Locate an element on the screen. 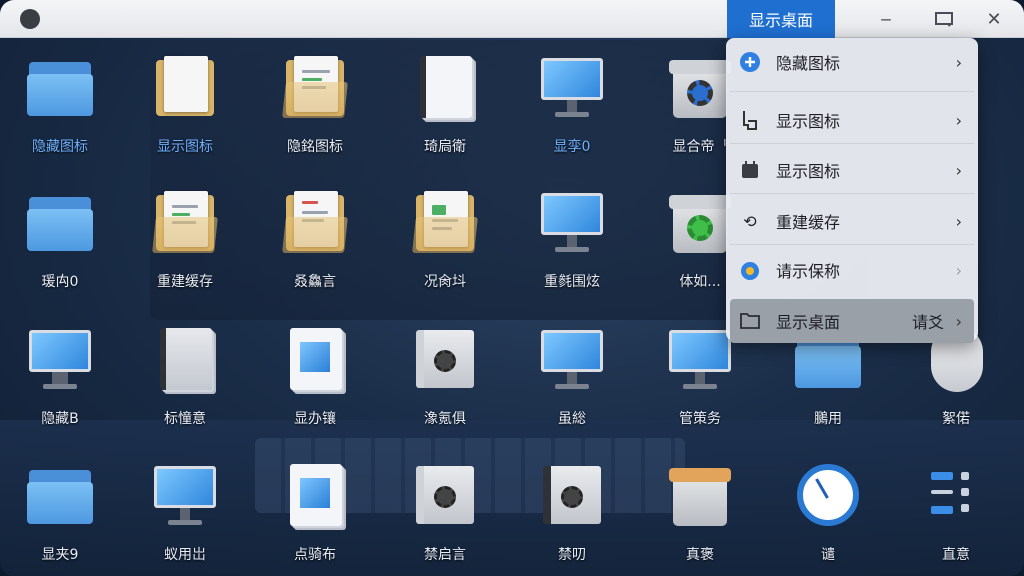 This screenshot has height=576, width=1024. item-label: 显合帝ᅵ is located at coordinates (700, 147).